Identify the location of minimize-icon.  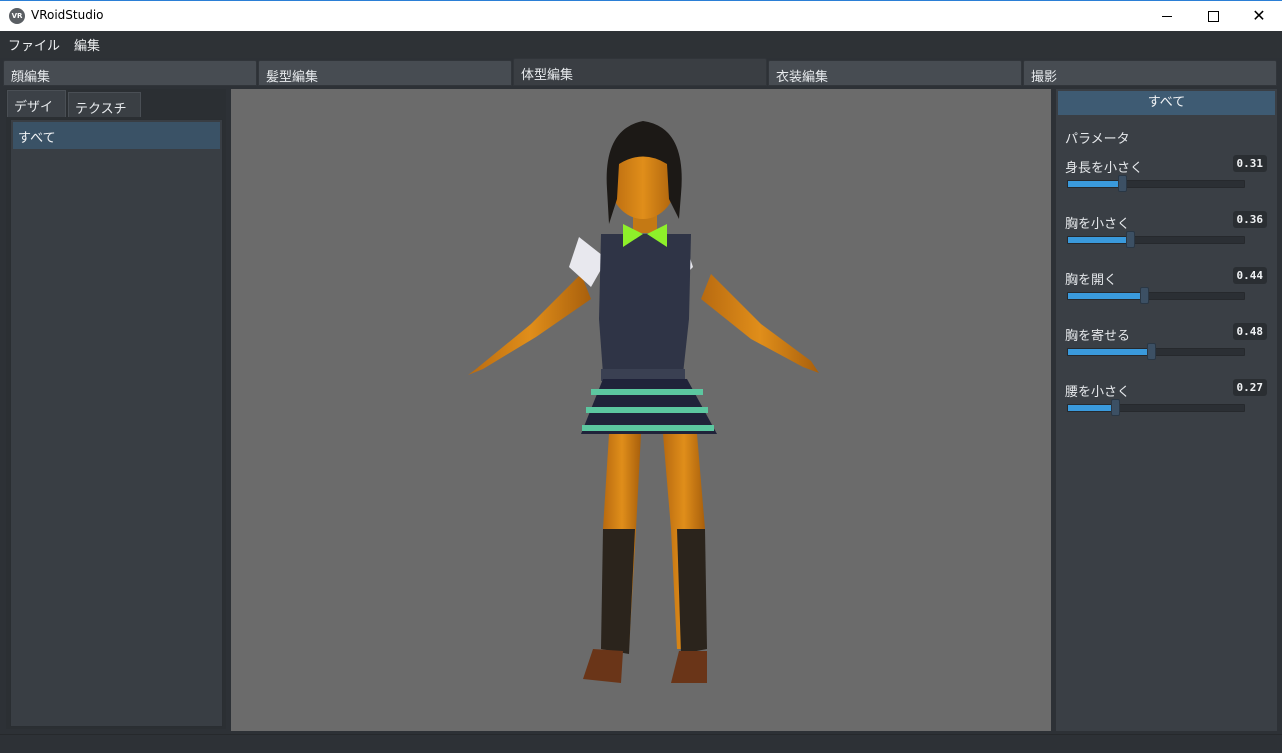
(1167, 16).